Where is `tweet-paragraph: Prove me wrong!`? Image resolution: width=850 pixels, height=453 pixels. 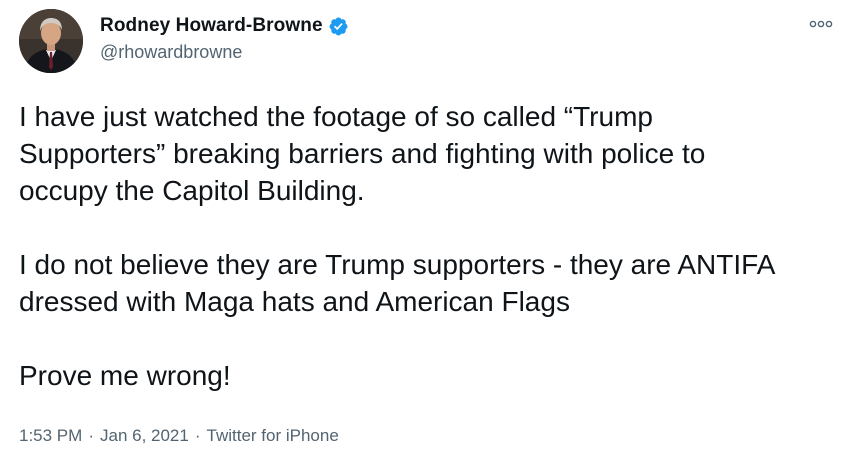 tweet-paragraph: Prove me wrong! is located at coordinates (125, 375).